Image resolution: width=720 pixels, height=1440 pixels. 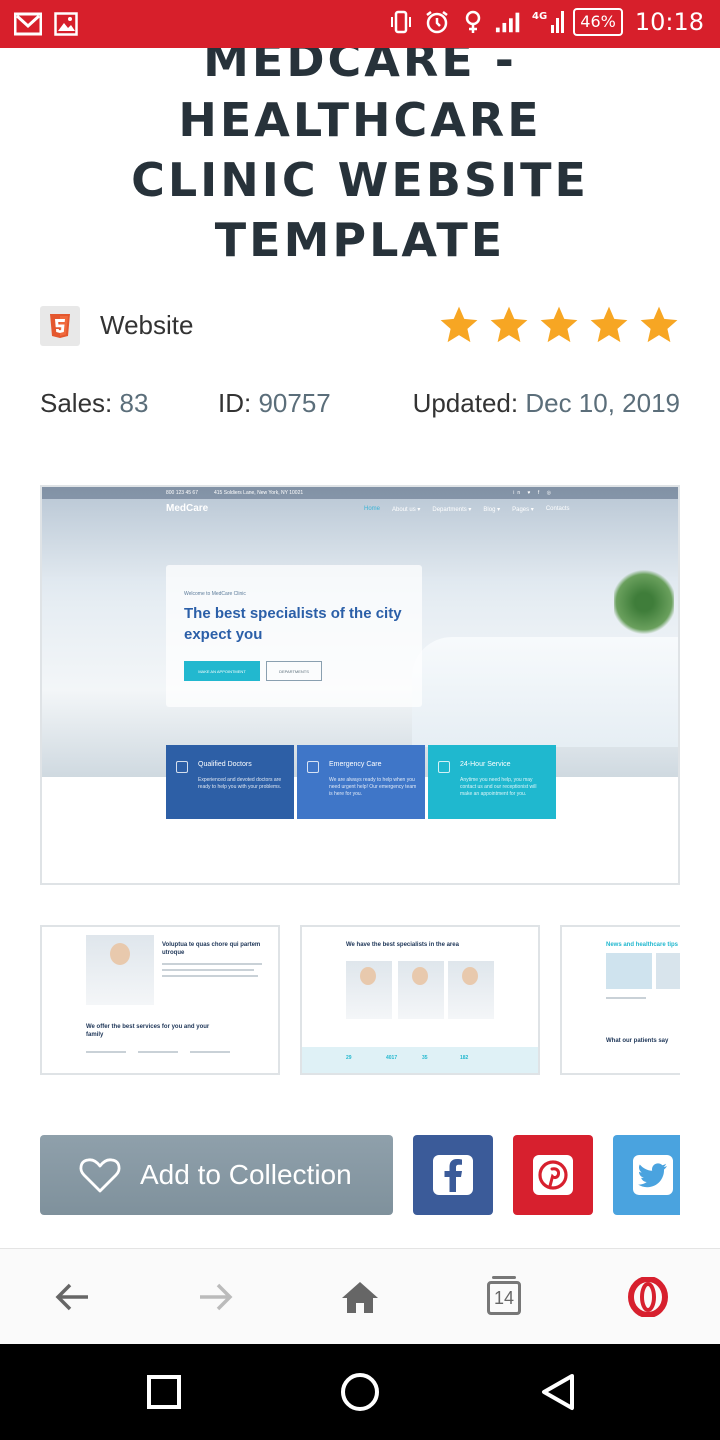 I want to click on add-to-collection-button: Add to Collection, so click(x=216, y=1175).